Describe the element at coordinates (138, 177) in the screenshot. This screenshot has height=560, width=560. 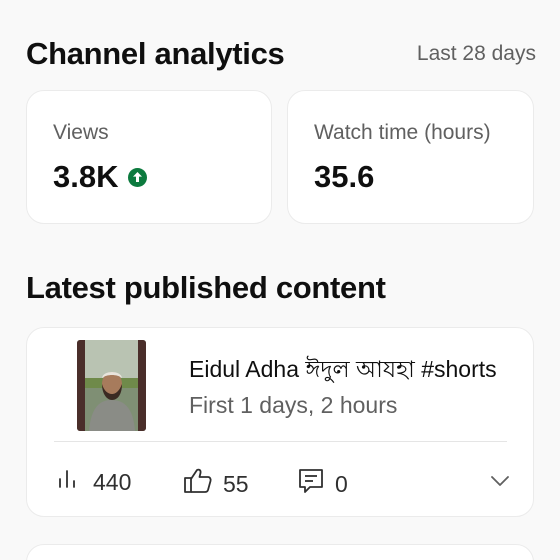
I see `trend-up-icon` at that location.